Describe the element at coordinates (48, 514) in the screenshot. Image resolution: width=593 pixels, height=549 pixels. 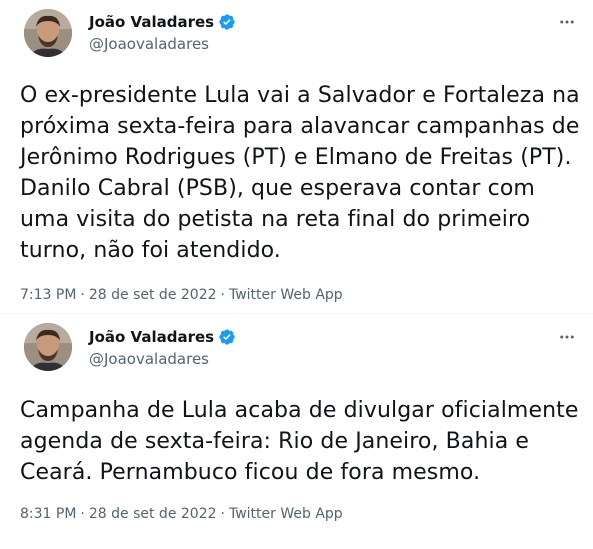
I see `tweet-time: 8:31 PM` at that location.